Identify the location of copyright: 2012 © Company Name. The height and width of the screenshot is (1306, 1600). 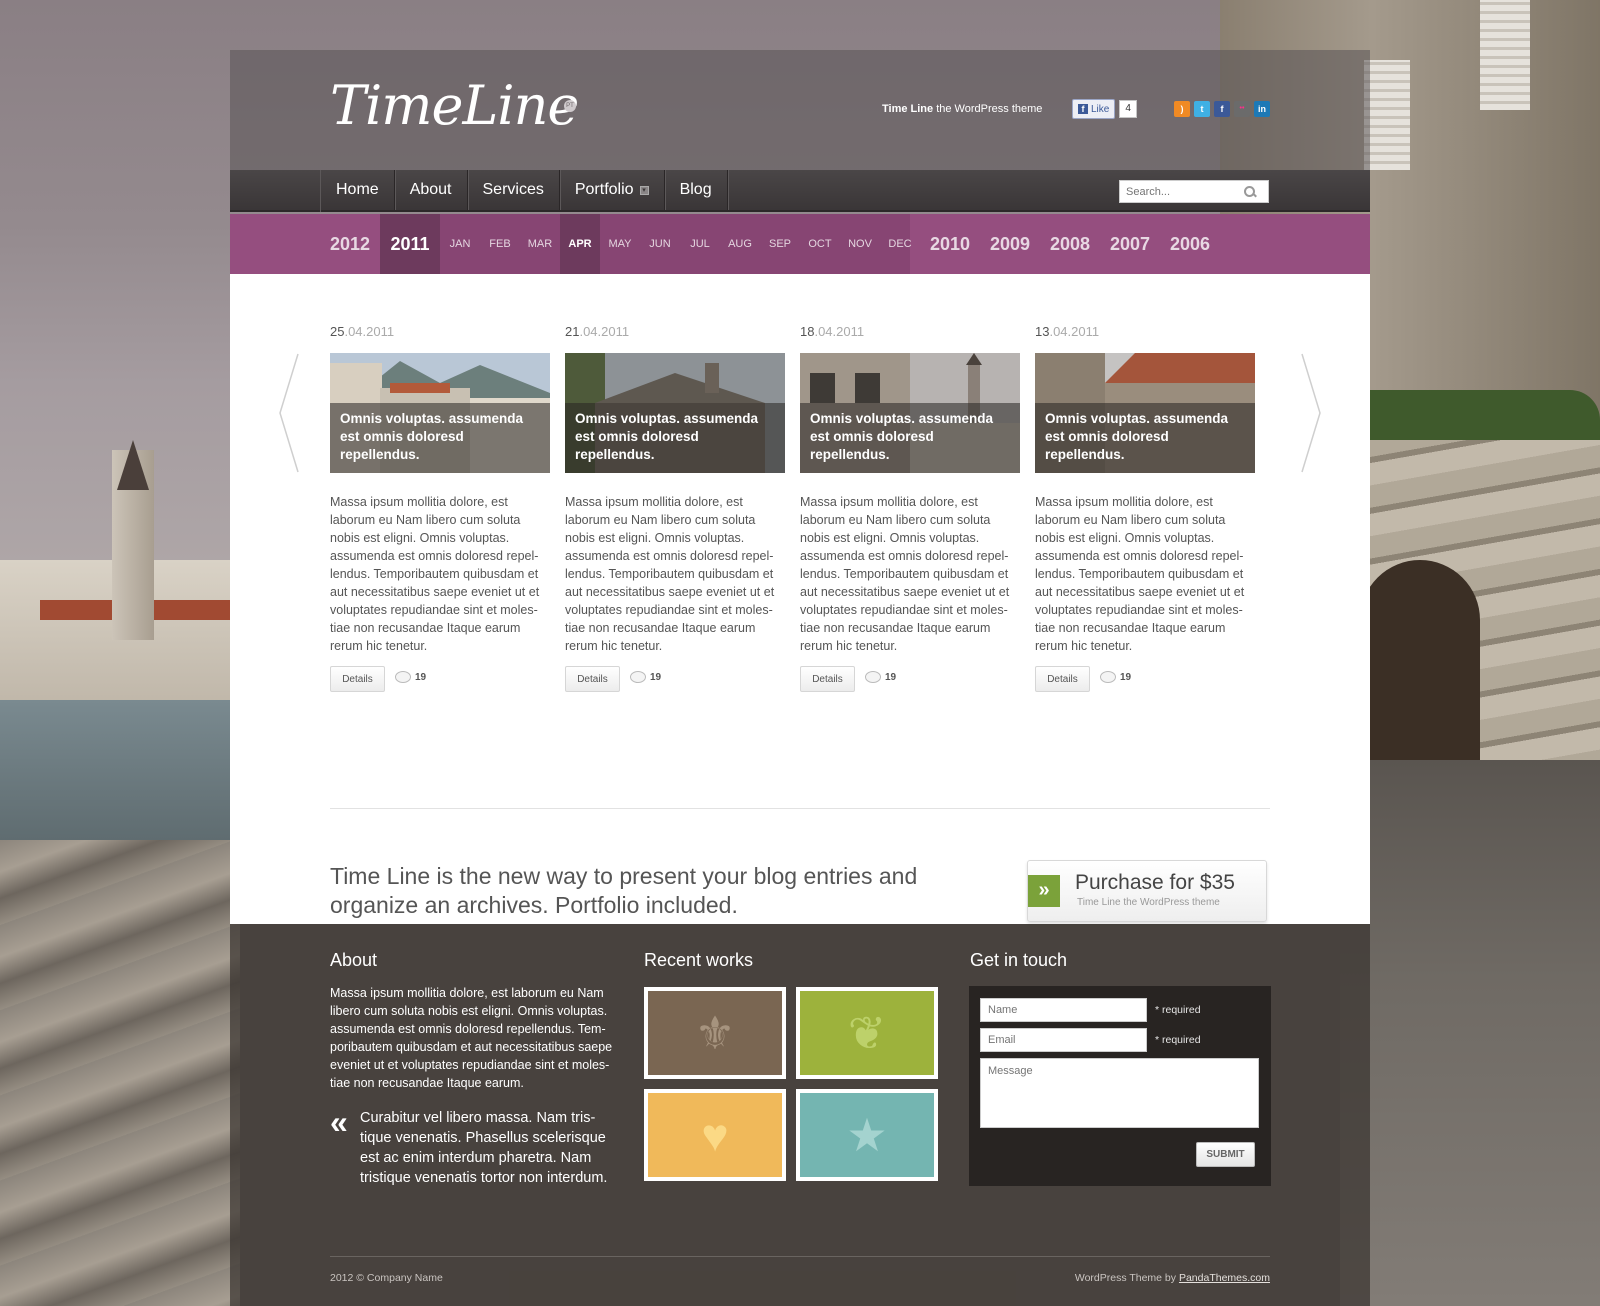
(386, 1278).